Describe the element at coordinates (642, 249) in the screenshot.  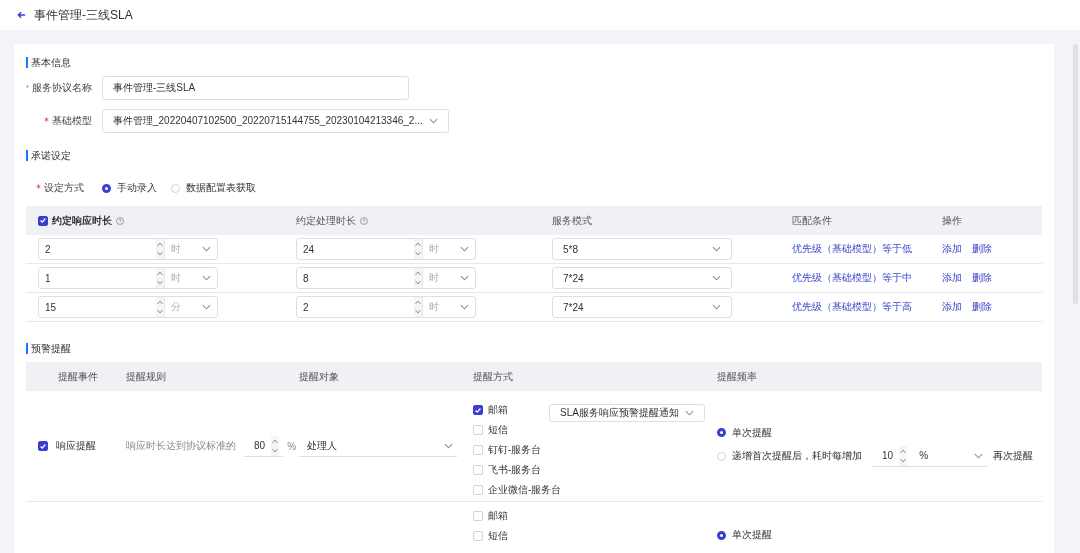
I see `mode-select: 5*8` at that location.